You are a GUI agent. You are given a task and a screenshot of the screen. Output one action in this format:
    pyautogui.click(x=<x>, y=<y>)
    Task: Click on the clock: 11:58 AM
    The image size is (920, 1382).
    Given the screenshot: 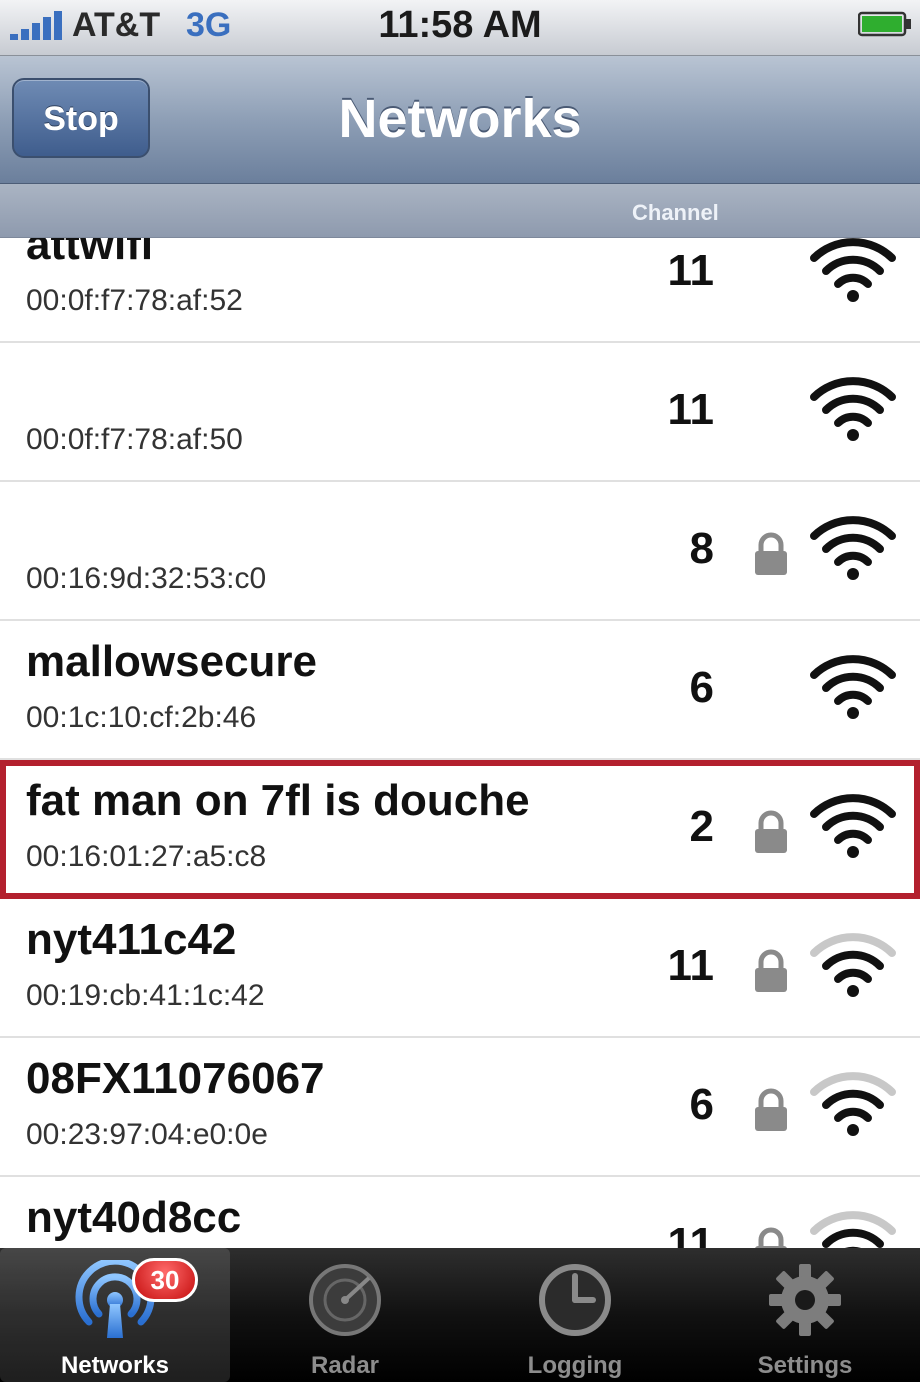 What is the action you would take?
    pyautogui.click(x=460, y=25)
    